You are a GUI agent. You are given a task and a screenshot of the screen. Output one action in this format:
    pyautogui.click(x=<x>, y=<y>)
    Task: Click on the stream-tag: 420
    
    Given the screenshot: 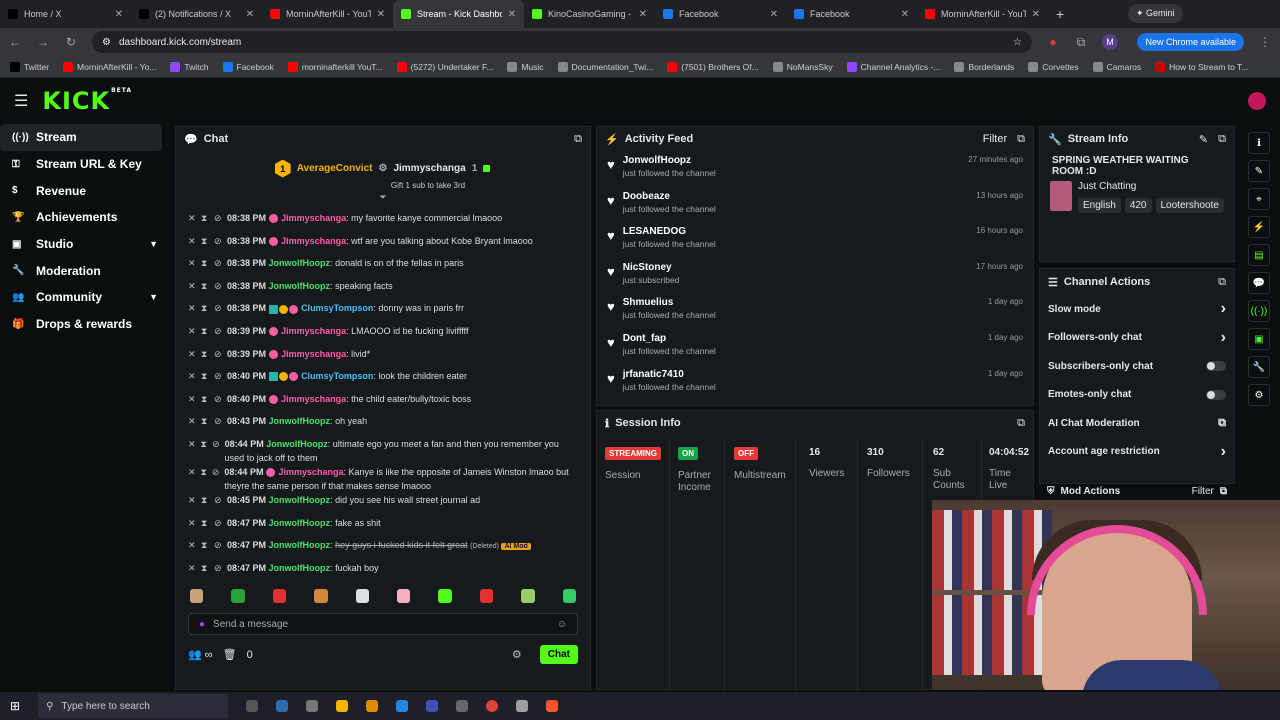 What is the action you would take?
    pyautogui.click(x=1138, y=205)
    